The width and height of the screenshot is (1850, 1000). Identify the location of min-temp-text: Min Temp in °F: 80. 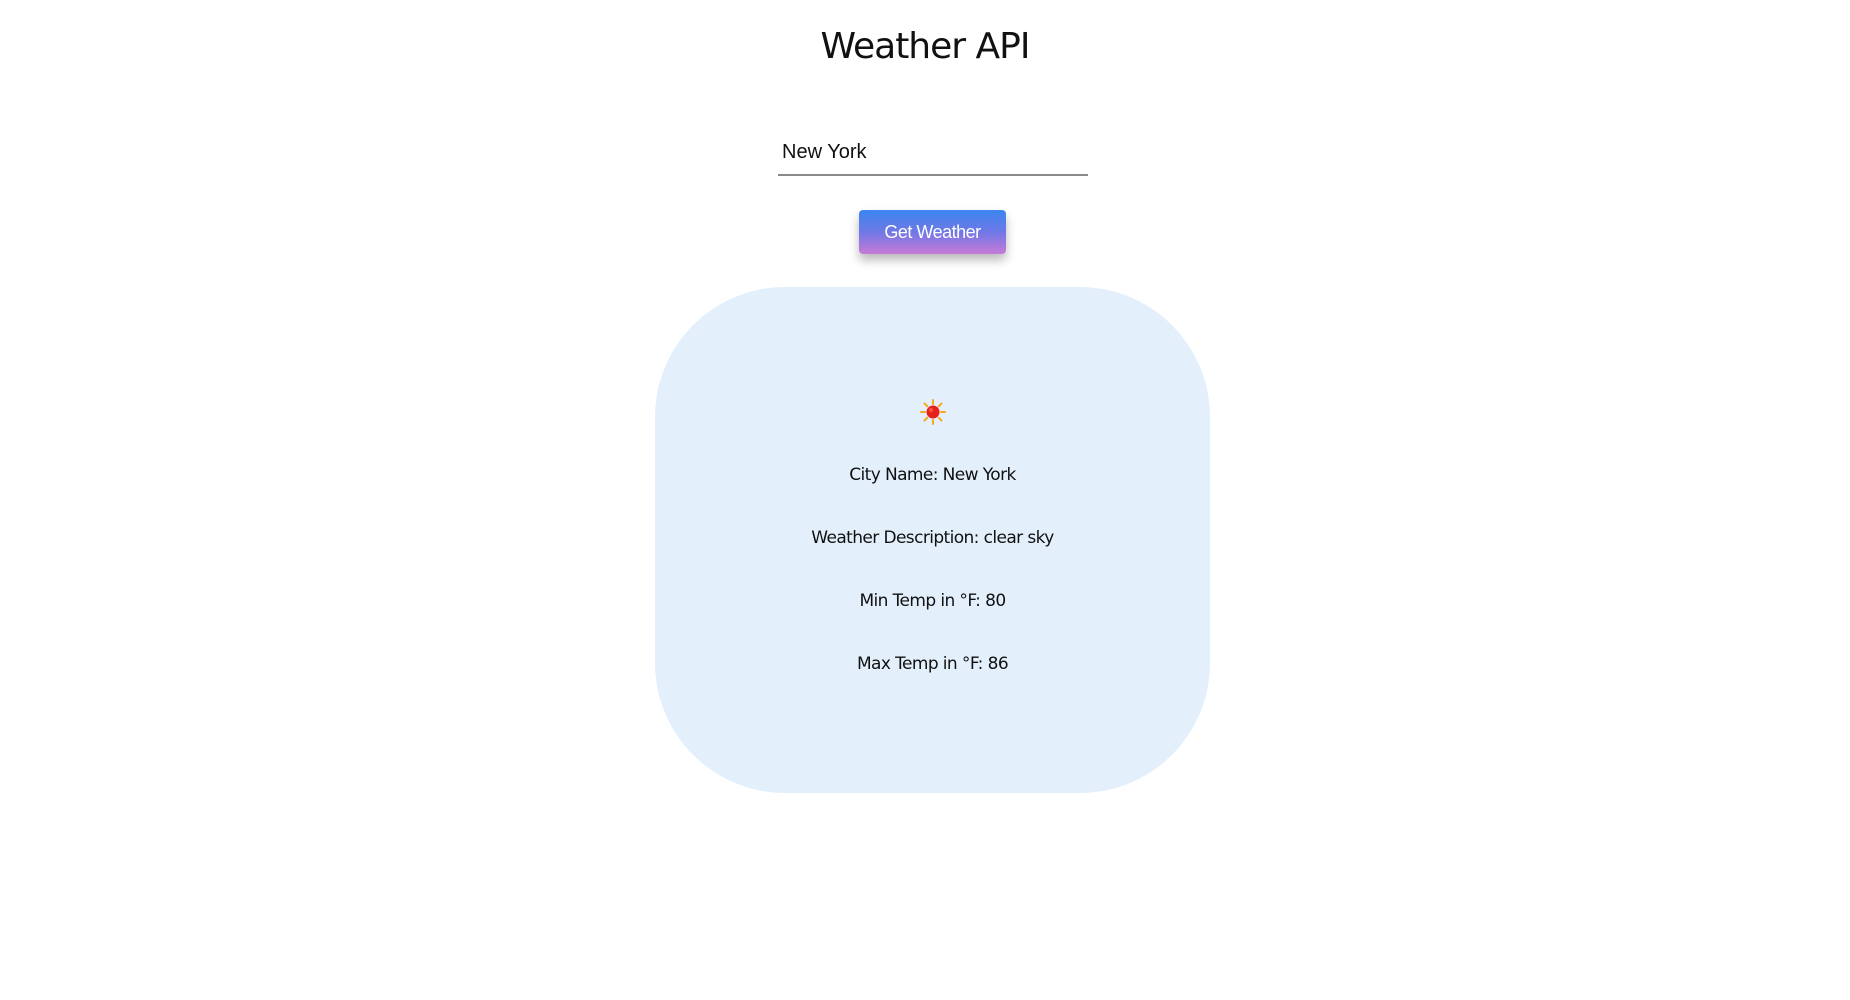
(932, 601).